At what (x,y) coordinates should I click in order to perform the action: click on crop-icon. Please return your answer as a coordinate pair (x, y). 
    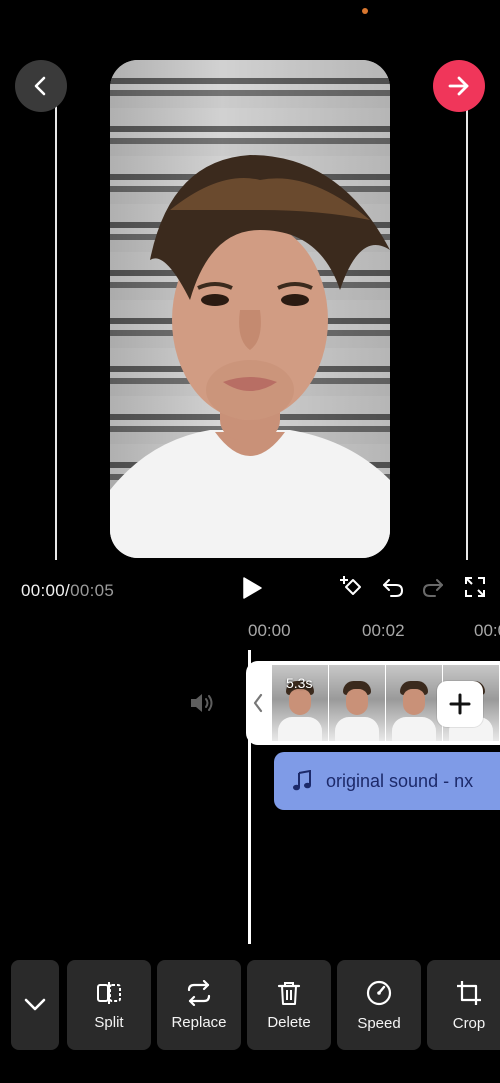
    Looking at the image, I should click on (469, 992).